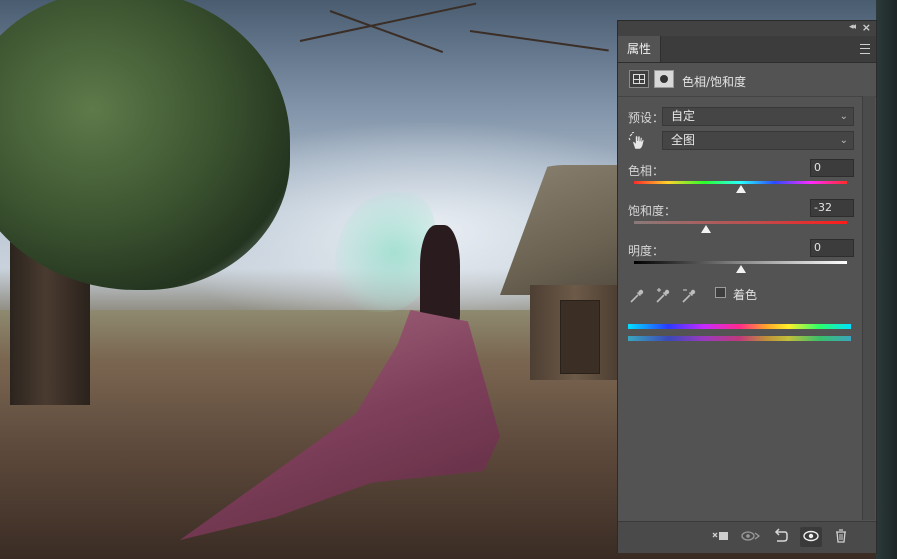  I want to click on saturation-label: 饱和度：, so click(652, 211).